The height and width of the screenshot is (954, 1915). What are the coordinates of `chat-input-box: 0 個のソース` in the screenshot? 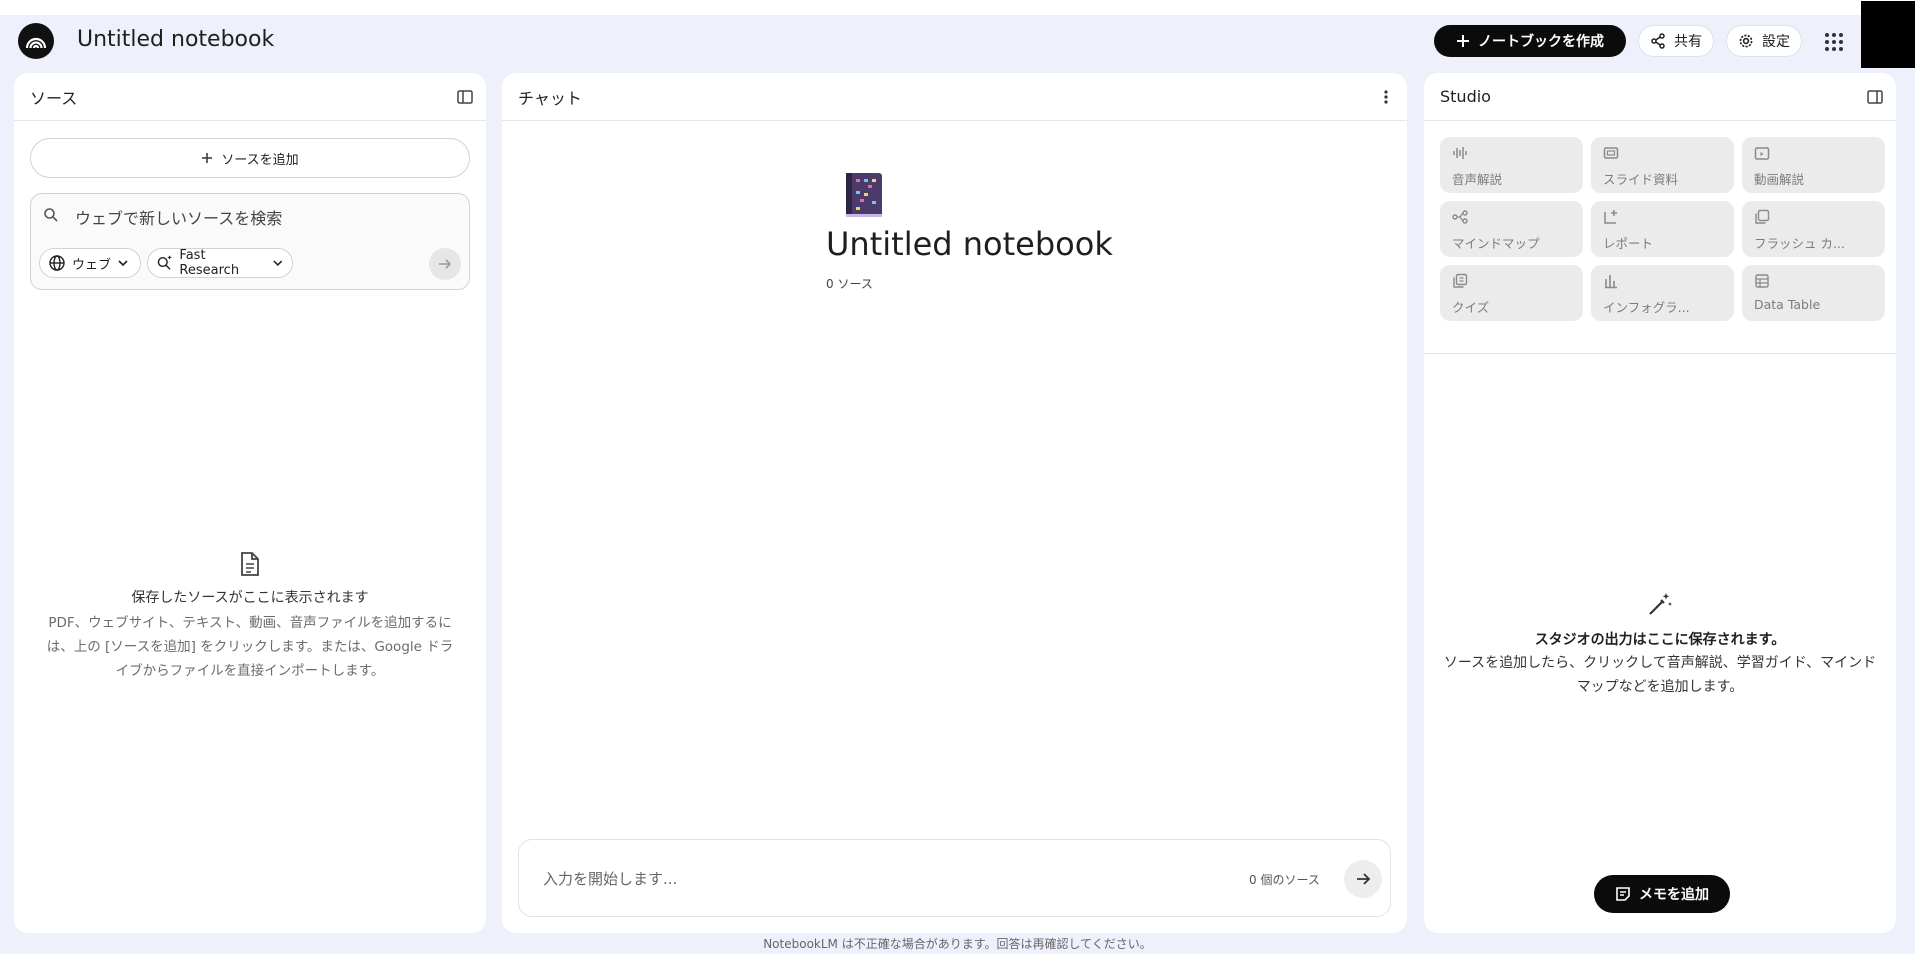 It's located at (954, 878).